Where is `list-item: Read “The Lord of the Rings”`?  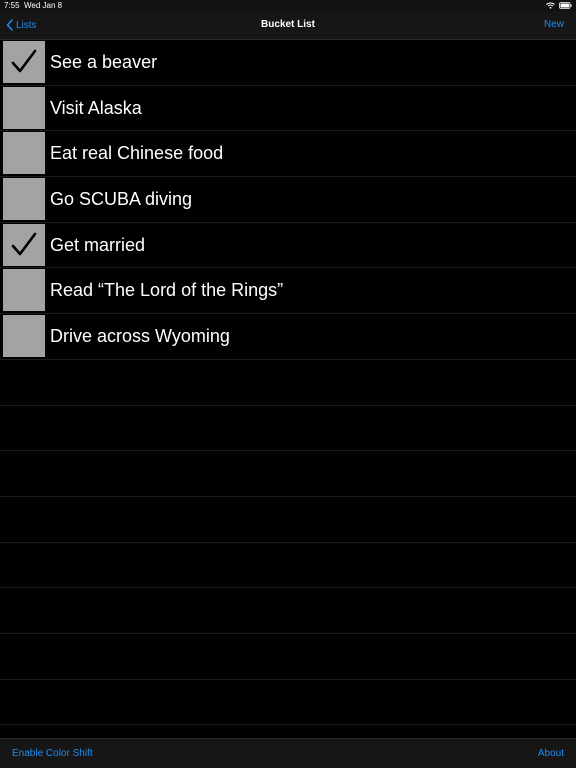
list-item: Read “The Lord of the Rings” is located at coordinates (288, 291).